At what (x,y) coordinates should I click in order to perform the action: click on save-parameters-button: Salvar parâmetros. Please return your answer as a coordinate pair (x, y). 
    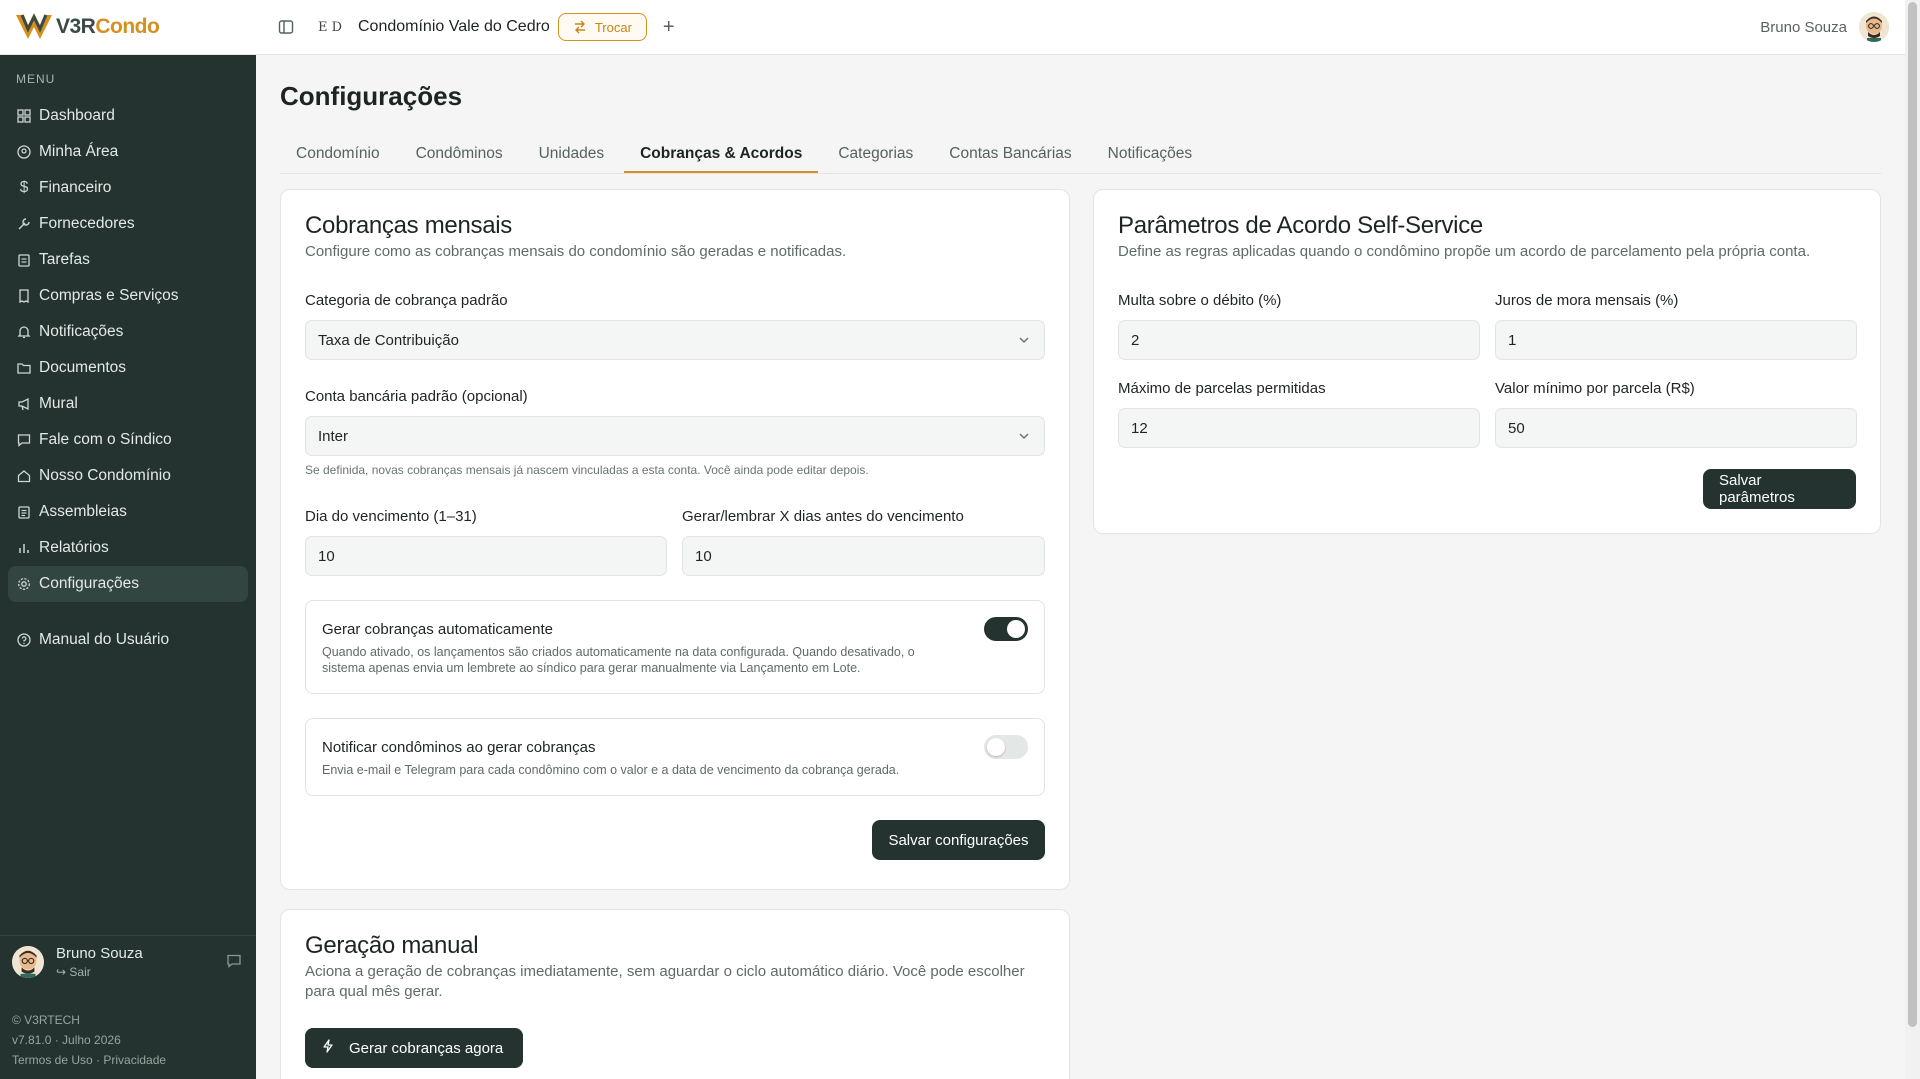
    Looking at the image, I should click on (1779, 489).